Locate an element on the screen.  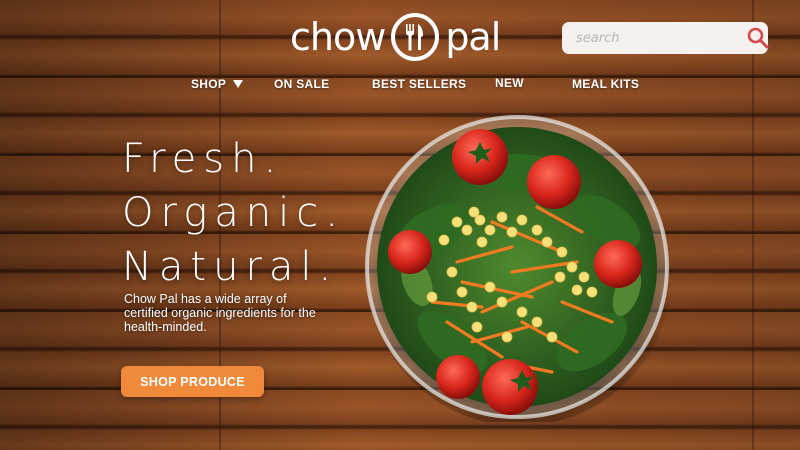
nav-item-new: NEW is located at coordinates (509, 83).